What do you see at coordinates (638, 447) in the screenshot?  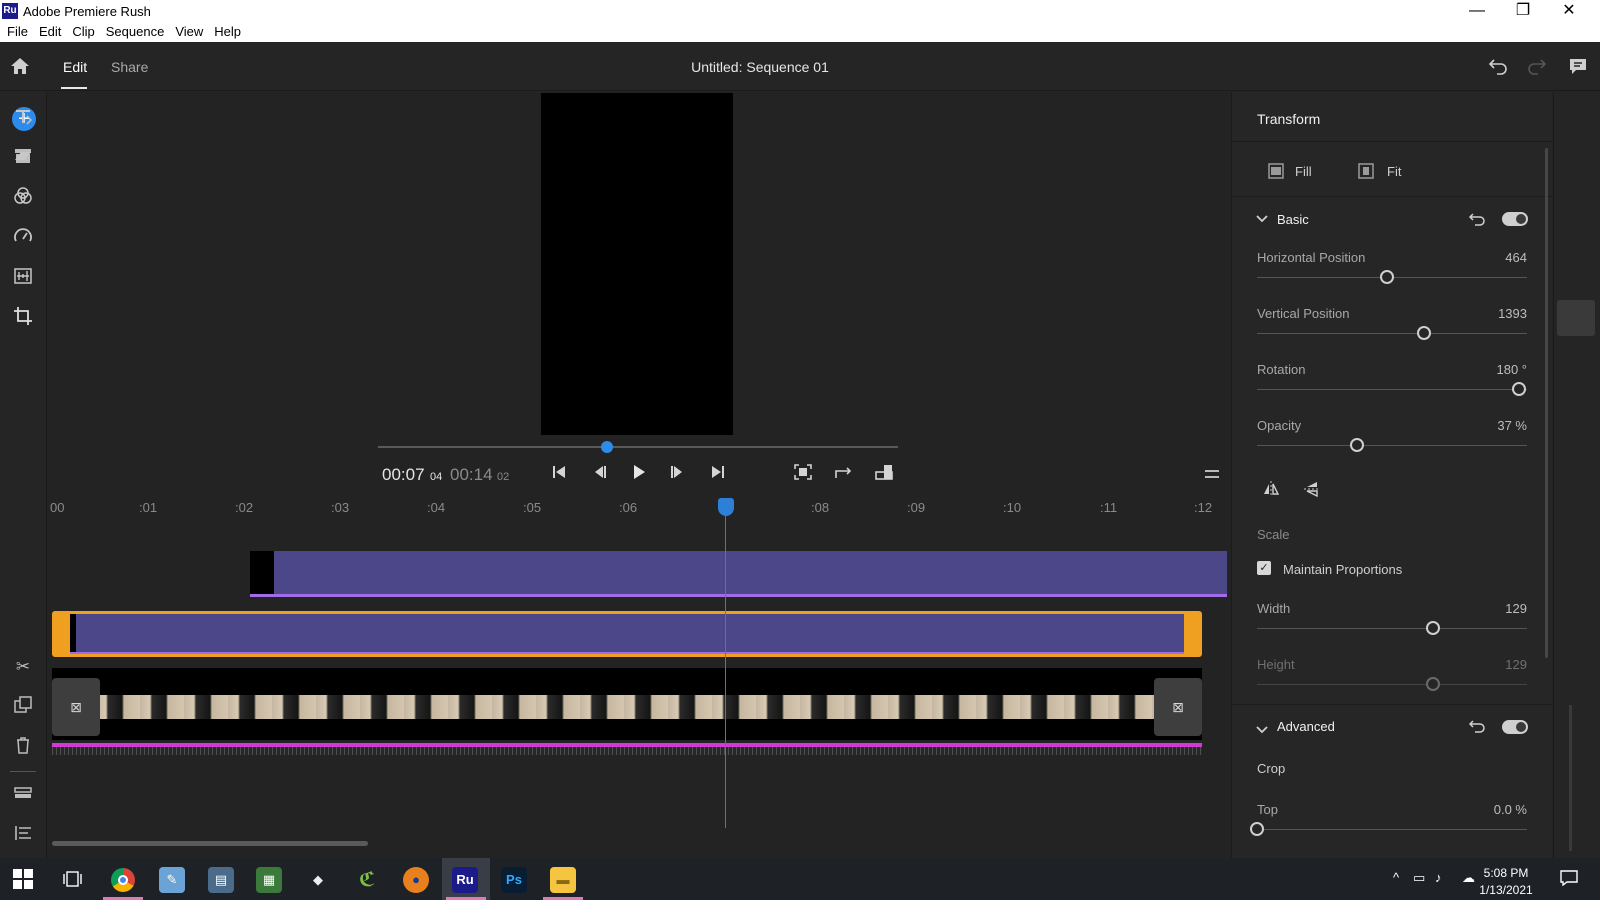 I see `scrub-bar` at bounding box center [638, 447].